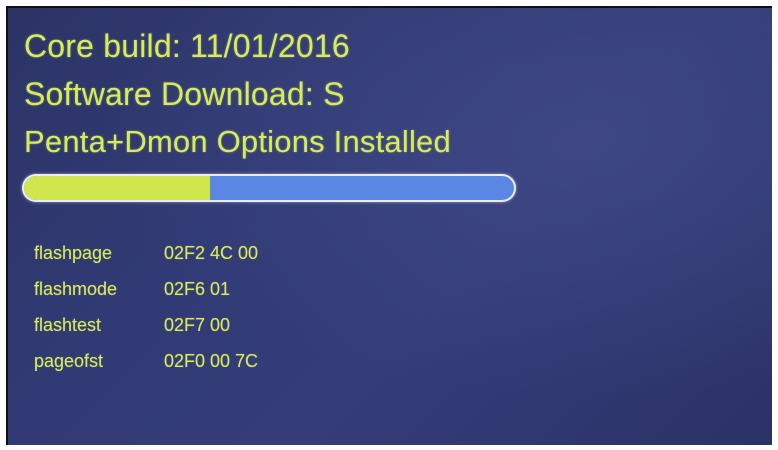 The width and height of the screenshot is (778, 450). Describe the element at coordinates (237, 141) in the screenshot. I see `options-installed-label: Penta+Dmon Options Installed` at that location.